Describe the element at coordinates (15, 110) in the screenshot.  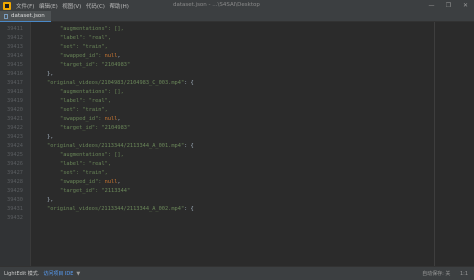
I see `line-number: 39420` at that location.